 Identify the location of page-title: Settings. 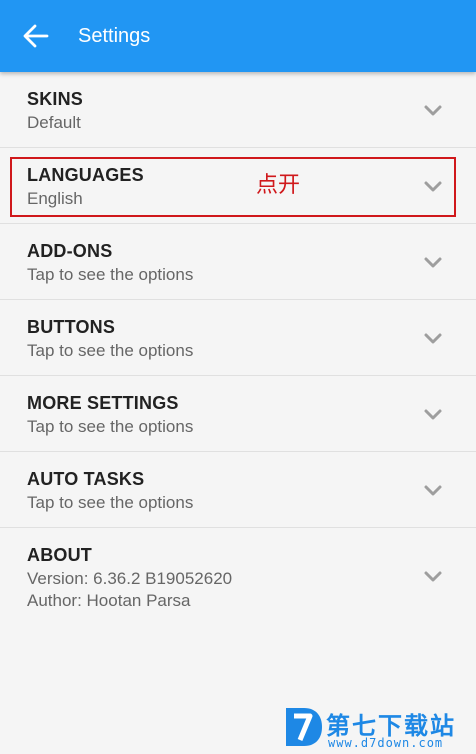
(114, 36).